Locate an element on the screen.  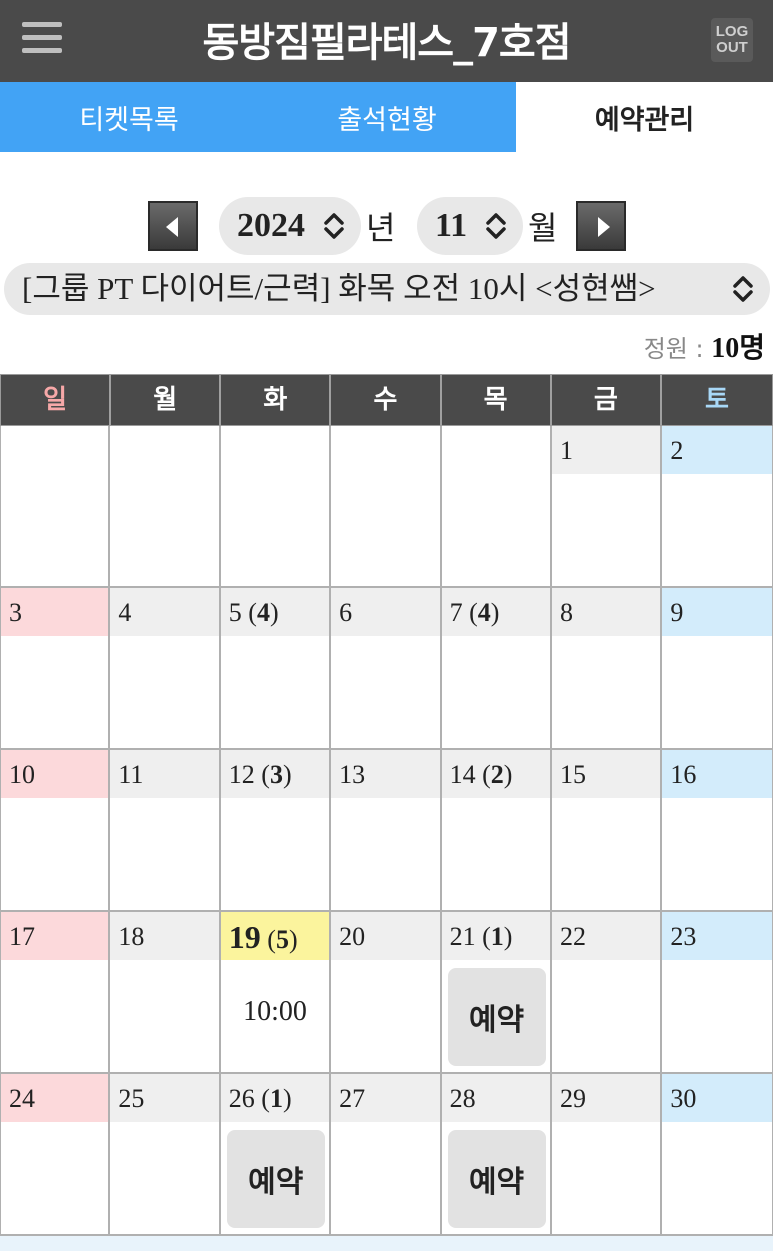
day-date: 4 is located at coordinates (125, 612).